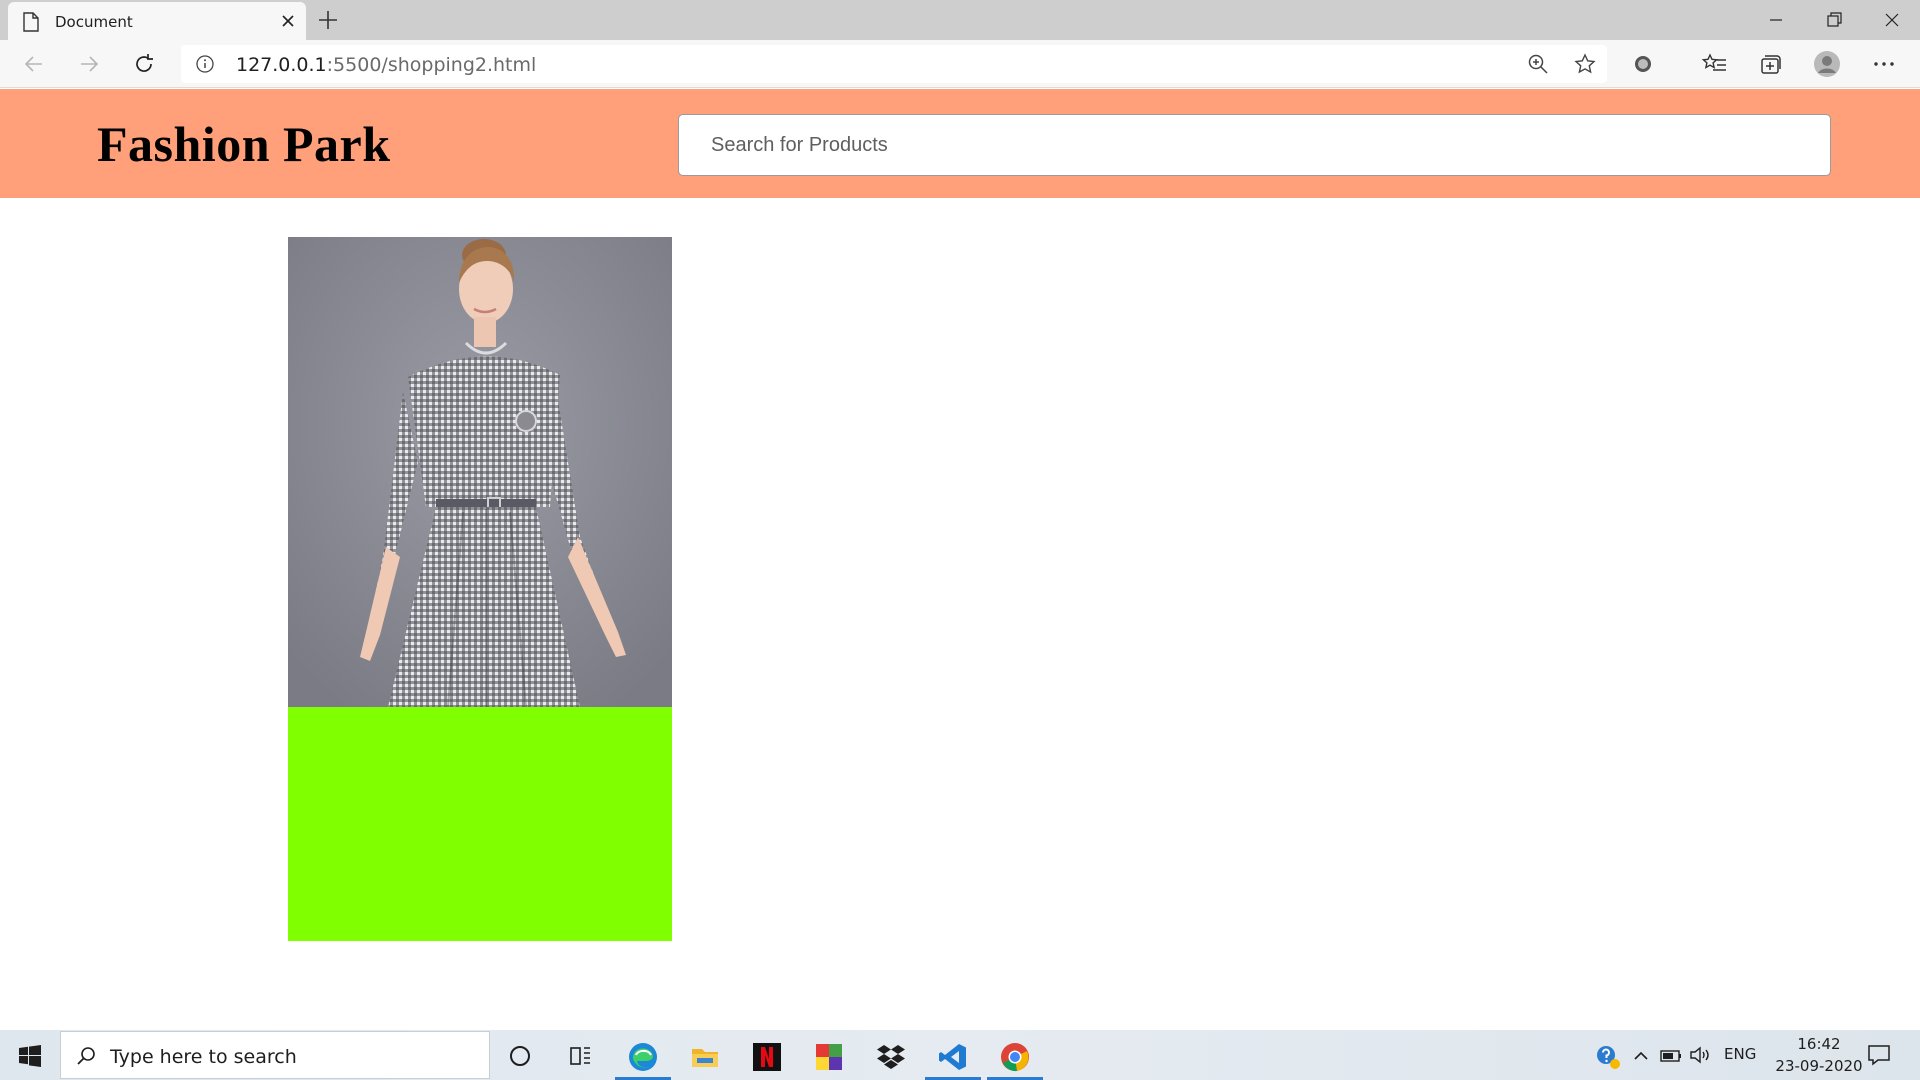  What do you see at coordinates (205, 64) in the screenshot?
I see `info-icon` at bounding box center [205, 64].